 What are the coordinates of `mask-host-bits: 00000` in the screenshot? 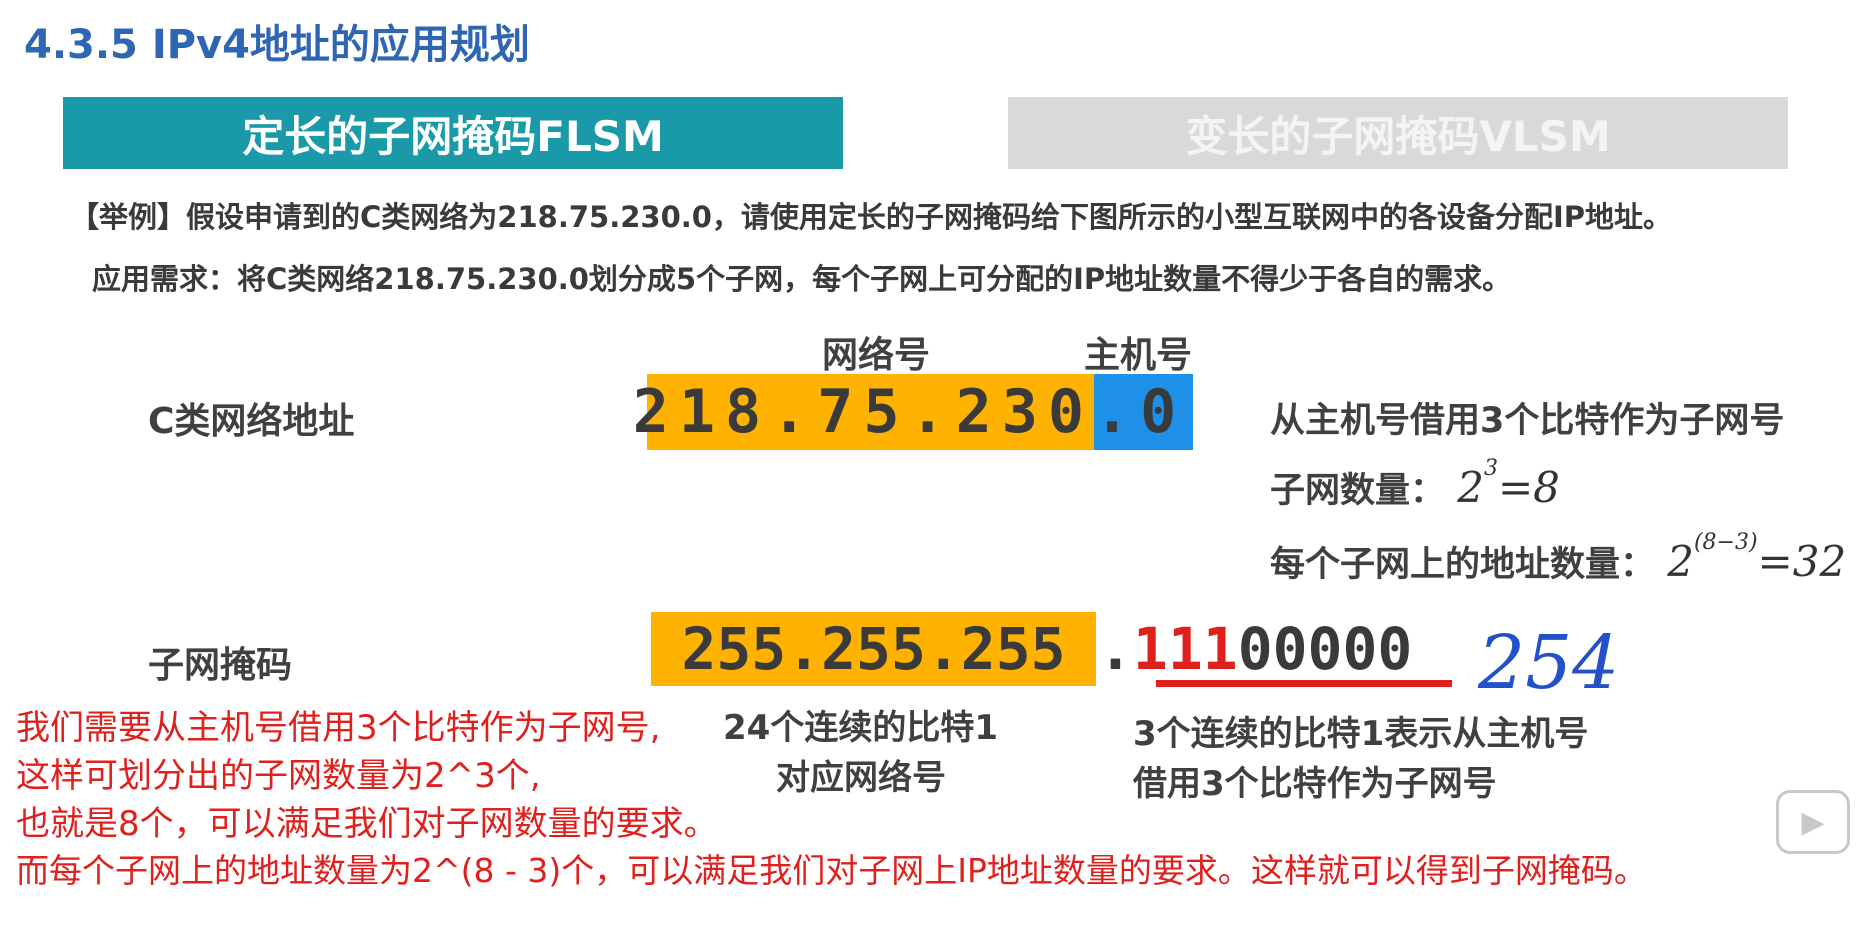 It's located at (1325, 649).